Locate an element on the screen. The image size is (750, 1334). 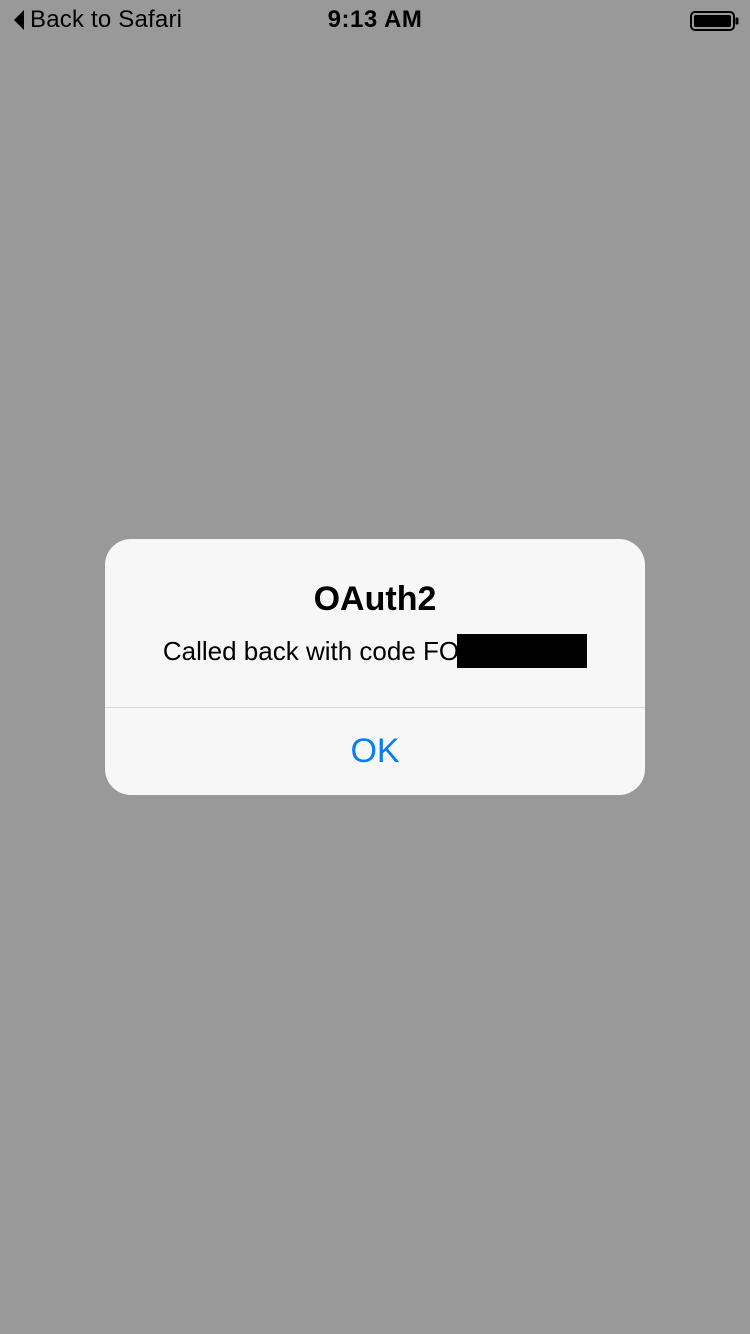
status-bar: Back to Safari 9:13 AM is located at coordinates (375, 20).